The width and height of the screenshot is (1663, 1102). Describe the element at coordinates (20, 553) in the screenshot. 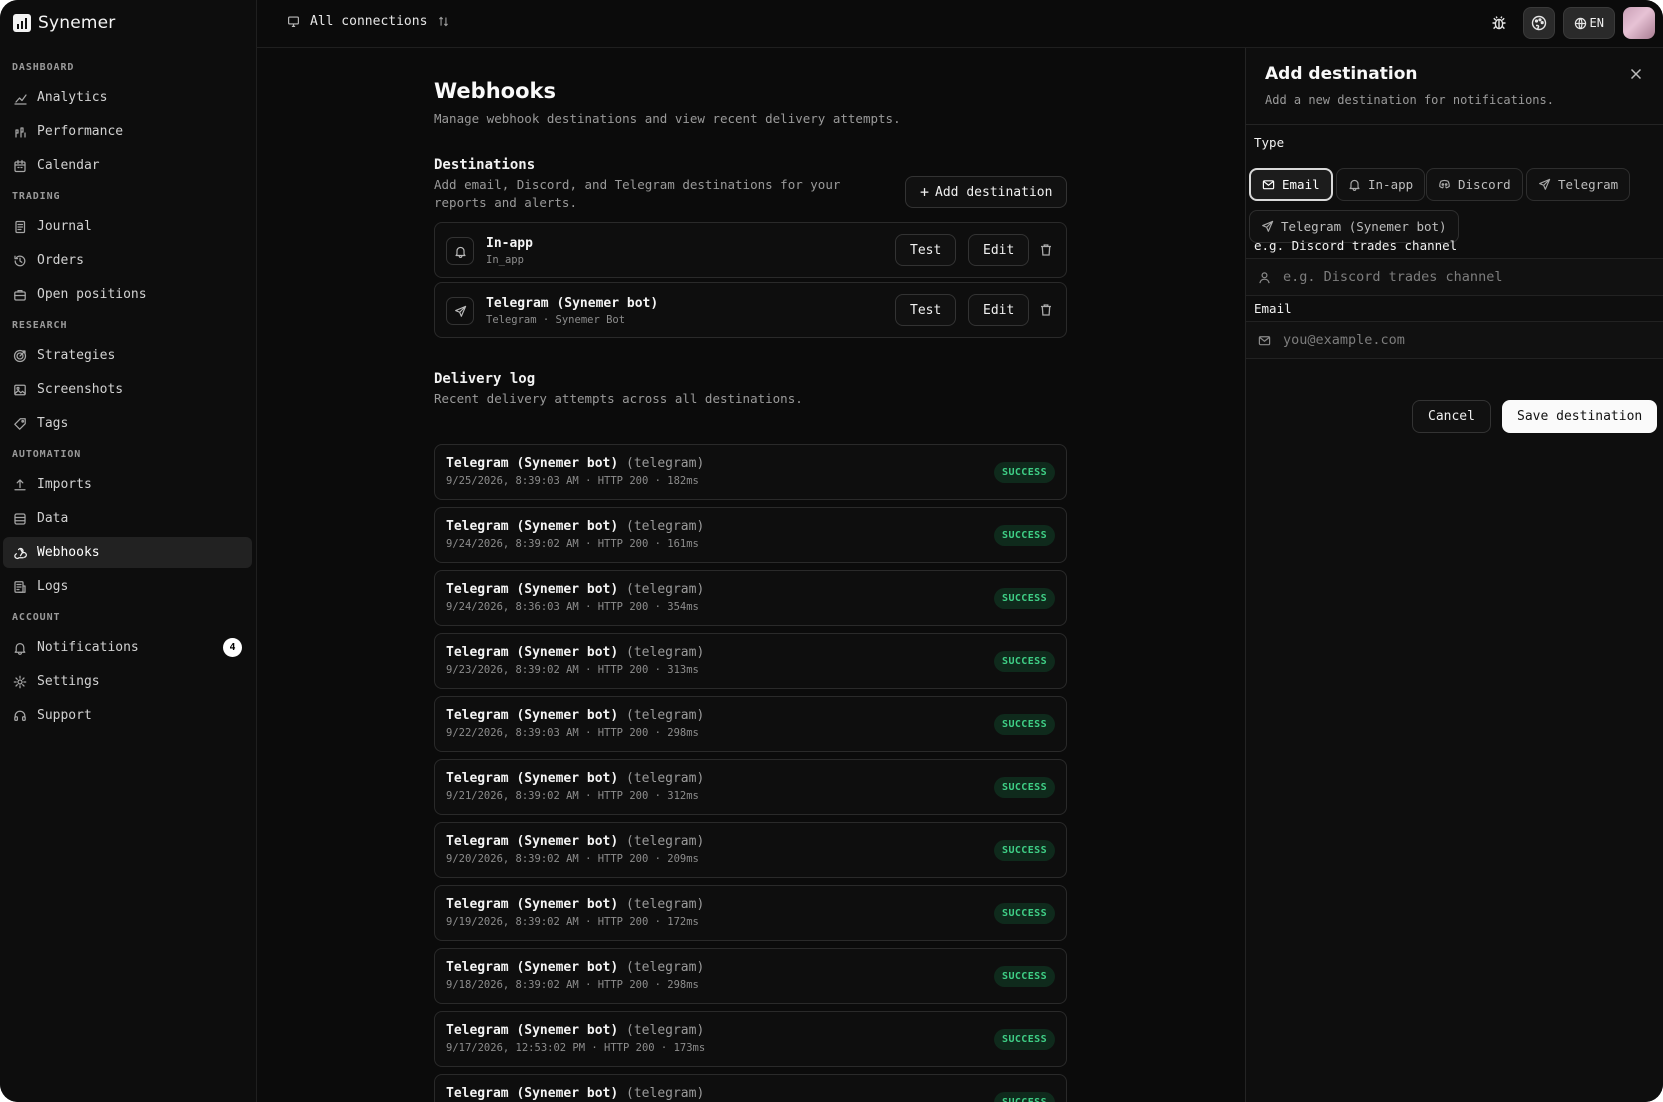

I see `webhook-icon-wrap` at that location.